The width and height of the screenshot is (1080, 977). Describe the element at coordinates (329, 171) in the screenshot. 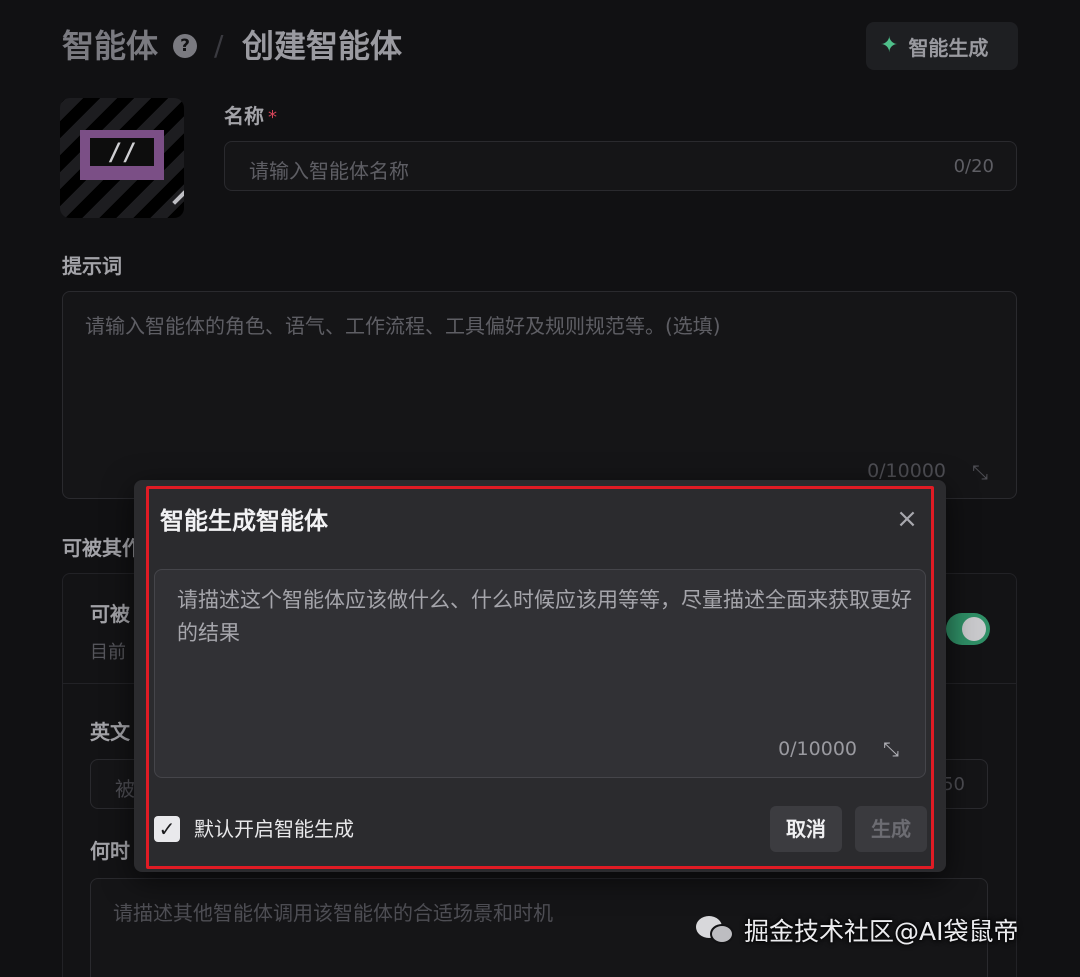

I see `name-placeholder: 请输入智能体名称` at that location.